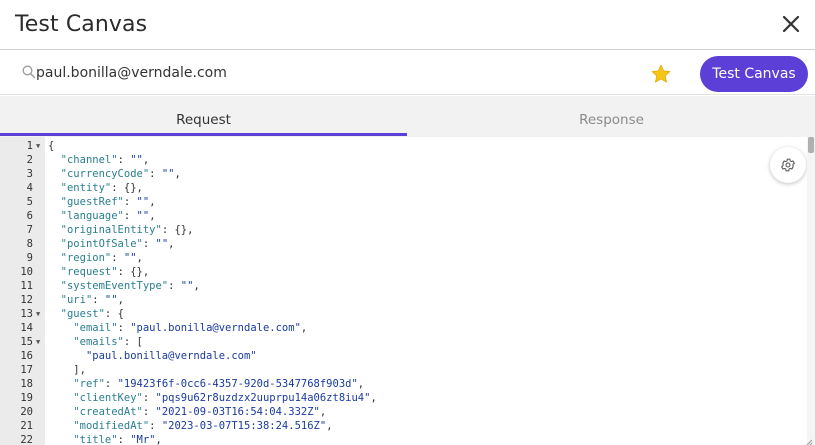 The image size is (815, 445). I want to click on line-number: 20, so click(26, 412).